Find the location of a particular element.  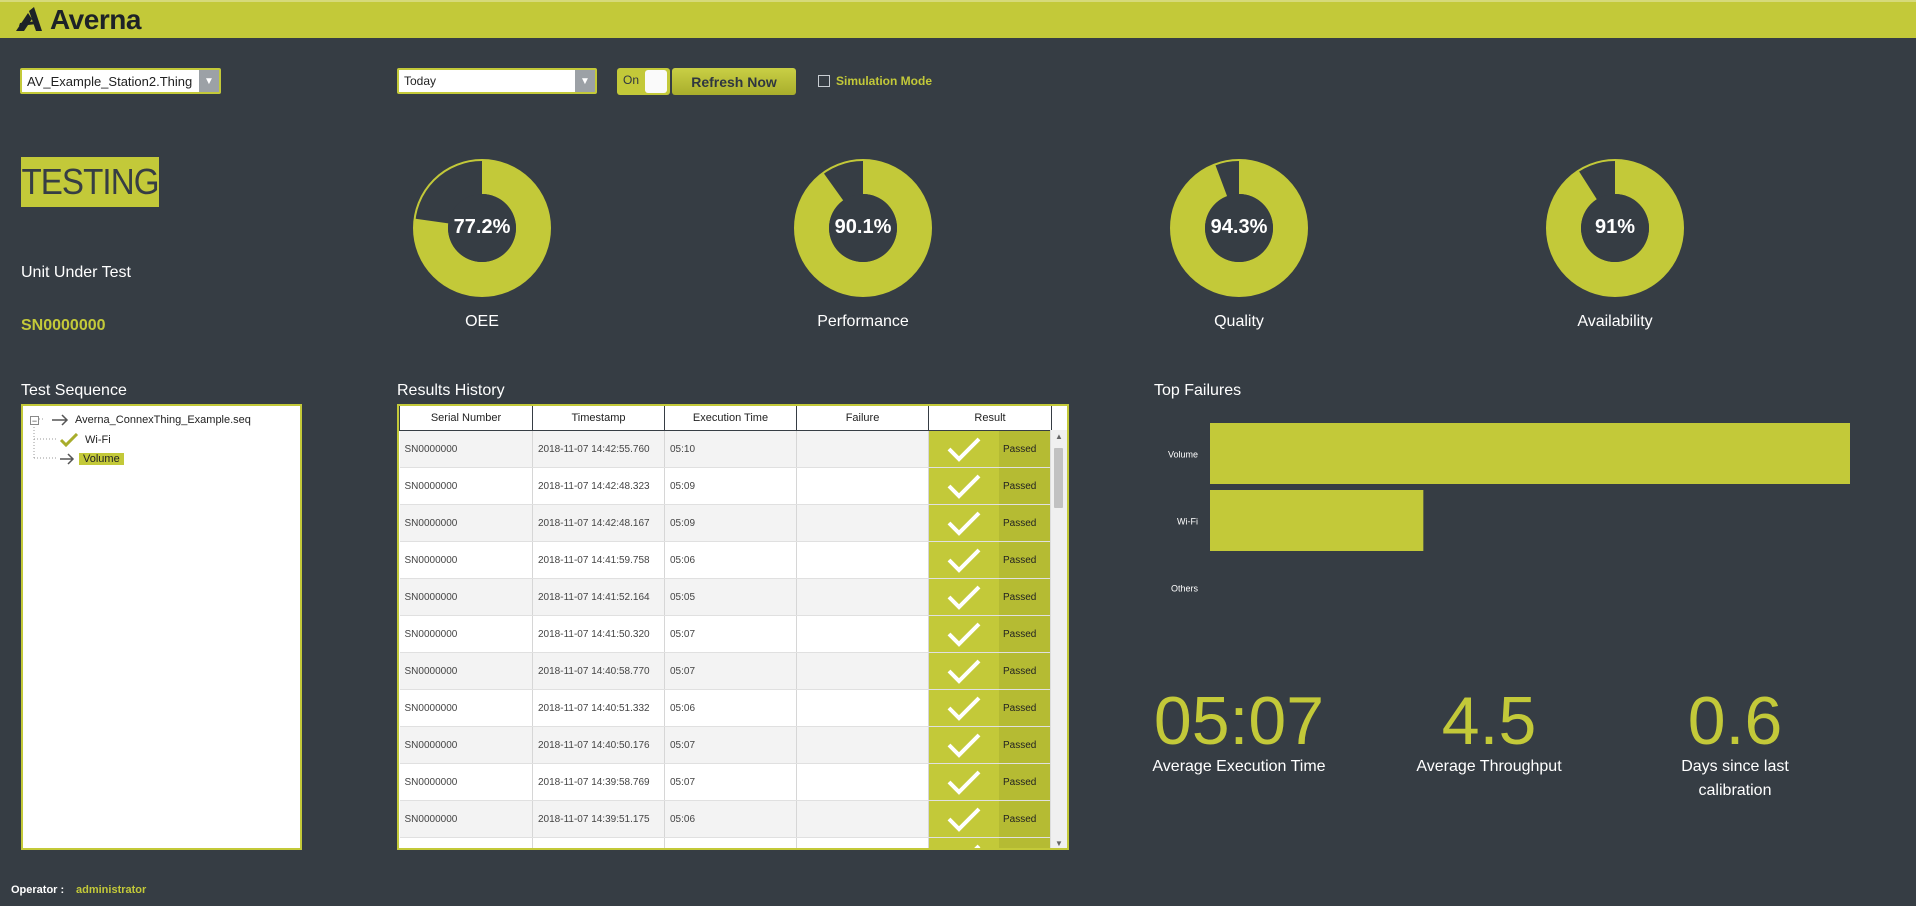

top-bar: Averna is located at coordinates (958, 19).